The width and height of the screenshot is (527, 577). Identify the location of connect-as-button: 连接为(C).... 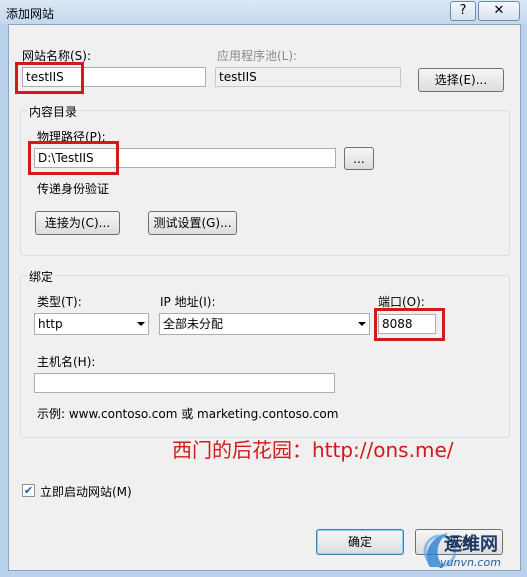
(77, 223).